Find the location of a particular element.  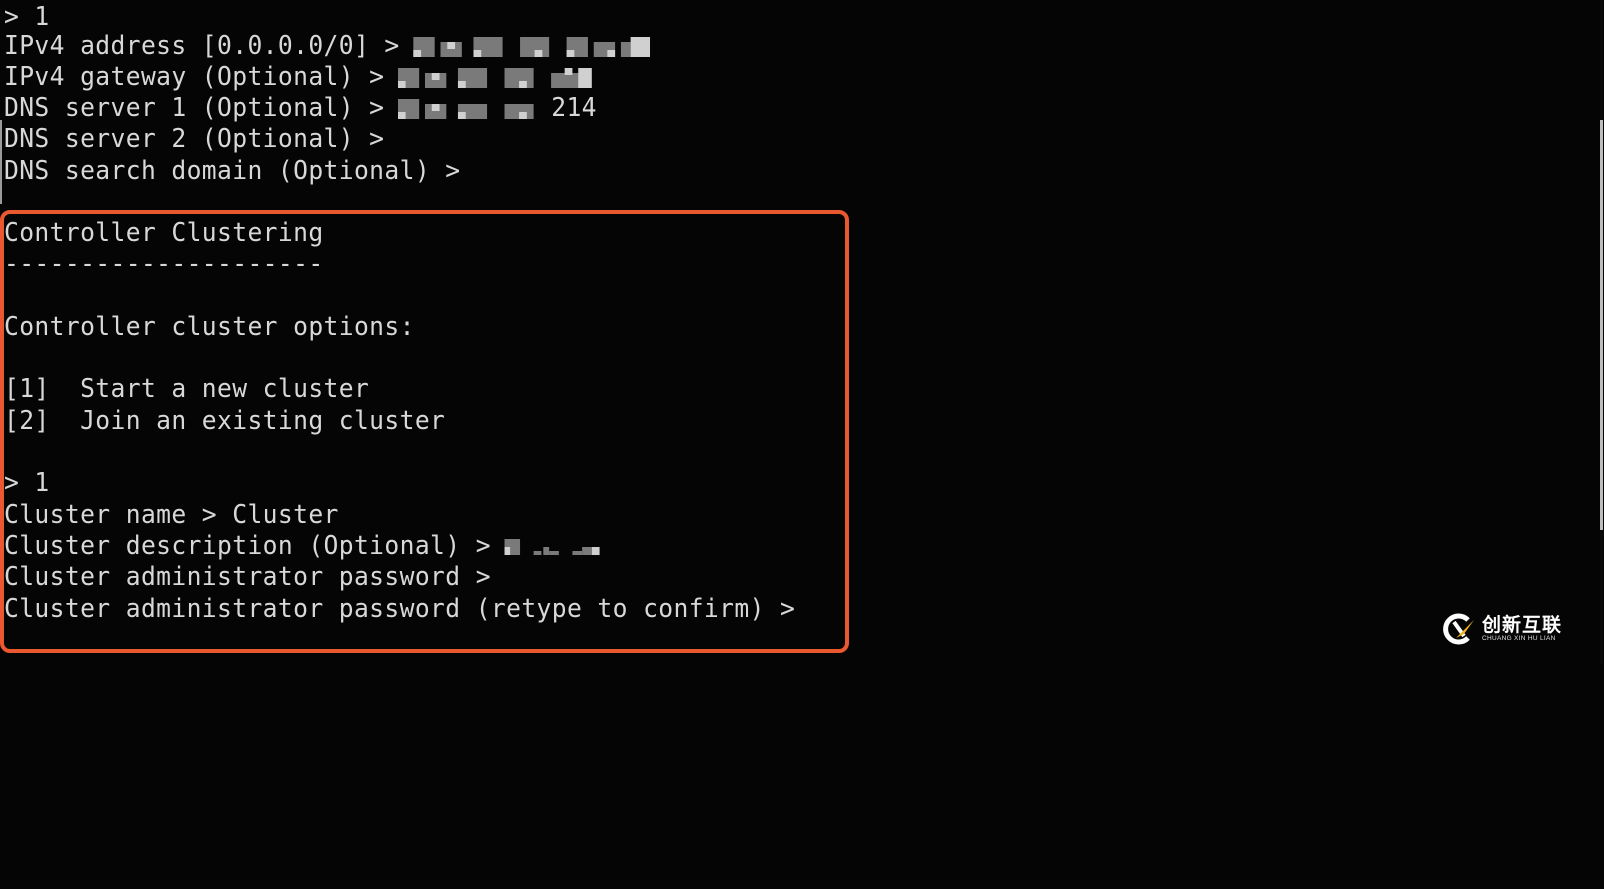

ipv4-gateway-label: IPv4 gateway (Optional) > is located at coordinates (194, 76).